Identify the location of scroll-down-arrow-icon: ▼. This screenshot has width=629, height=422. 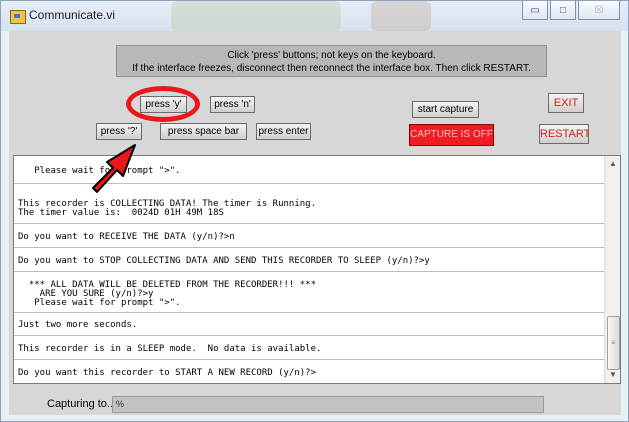
(612, 375).